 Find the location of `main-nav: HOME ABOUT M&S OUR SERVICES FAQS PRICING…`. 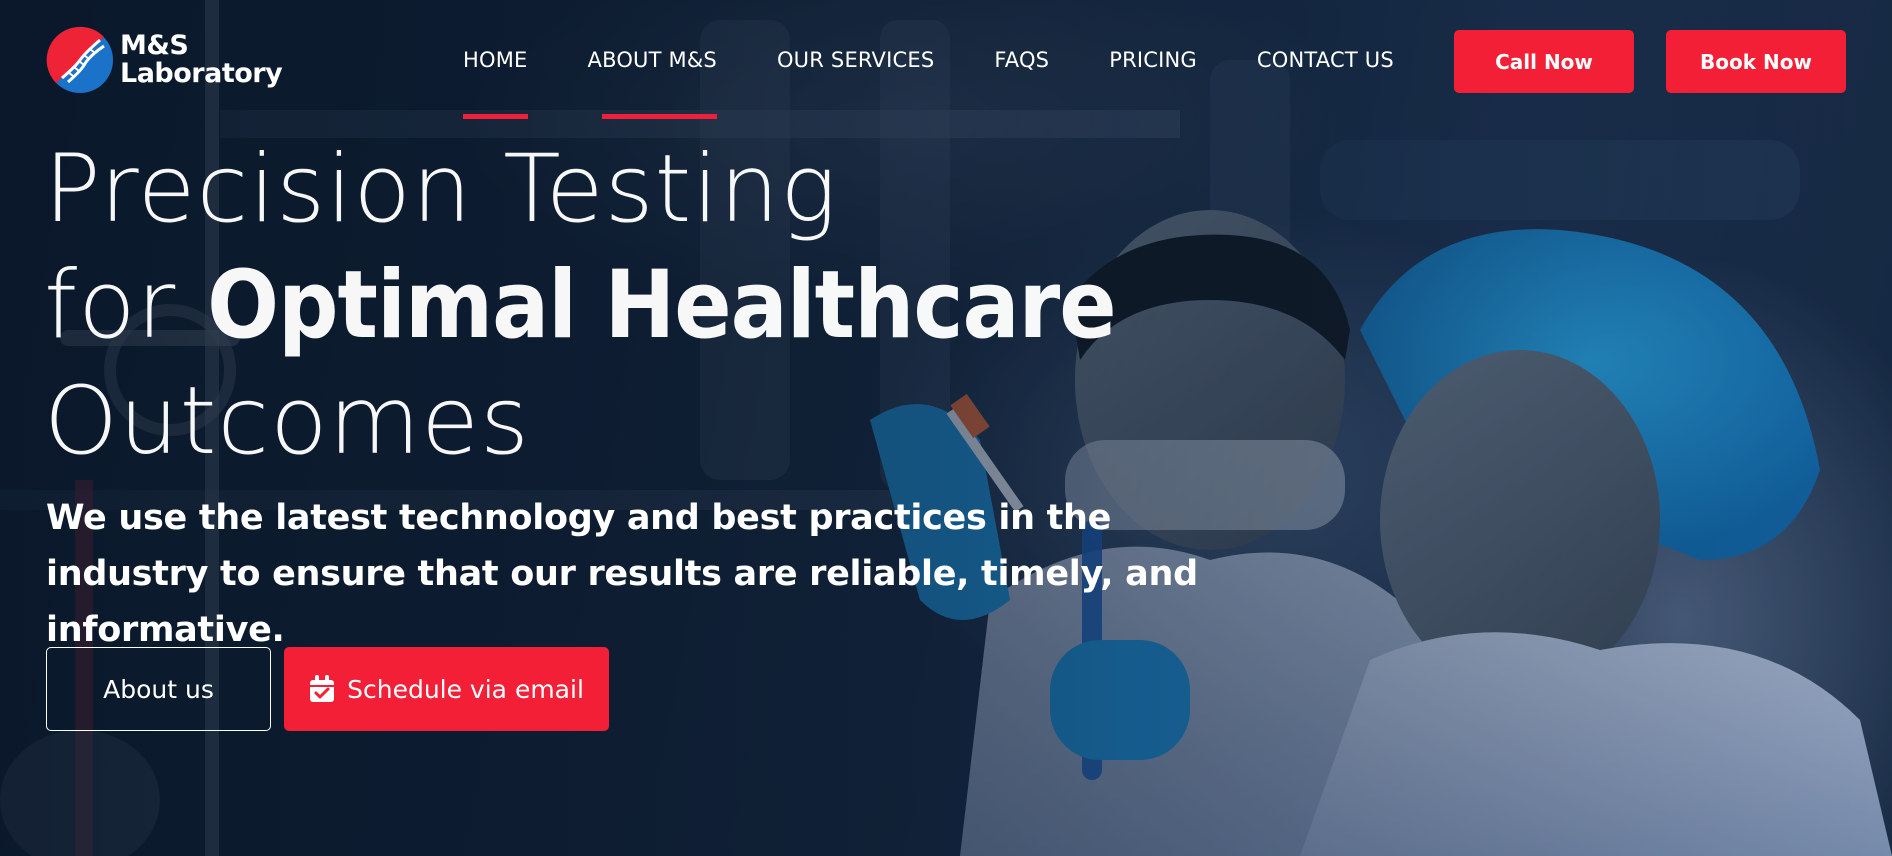

main-nav: HOME ABOUT M&S OUR SERVICES FAQS PRICING… is located at coordinates (958, 83).